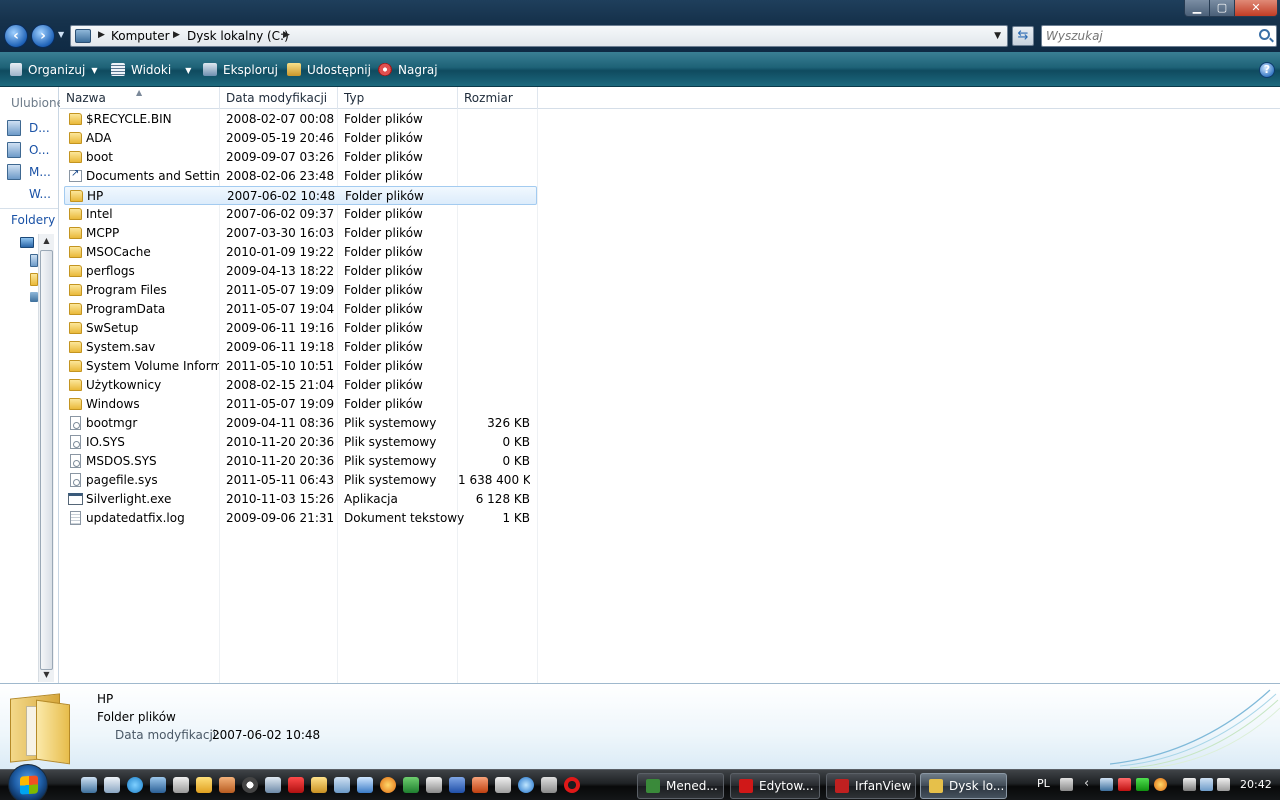 The height and width of the screenshot is (800, 1280). Describe the element at coordinates (300, 195) in the screenshot. I see `file-row-selected: HP 2007-06-02 10:48 Folder plików` at that location.